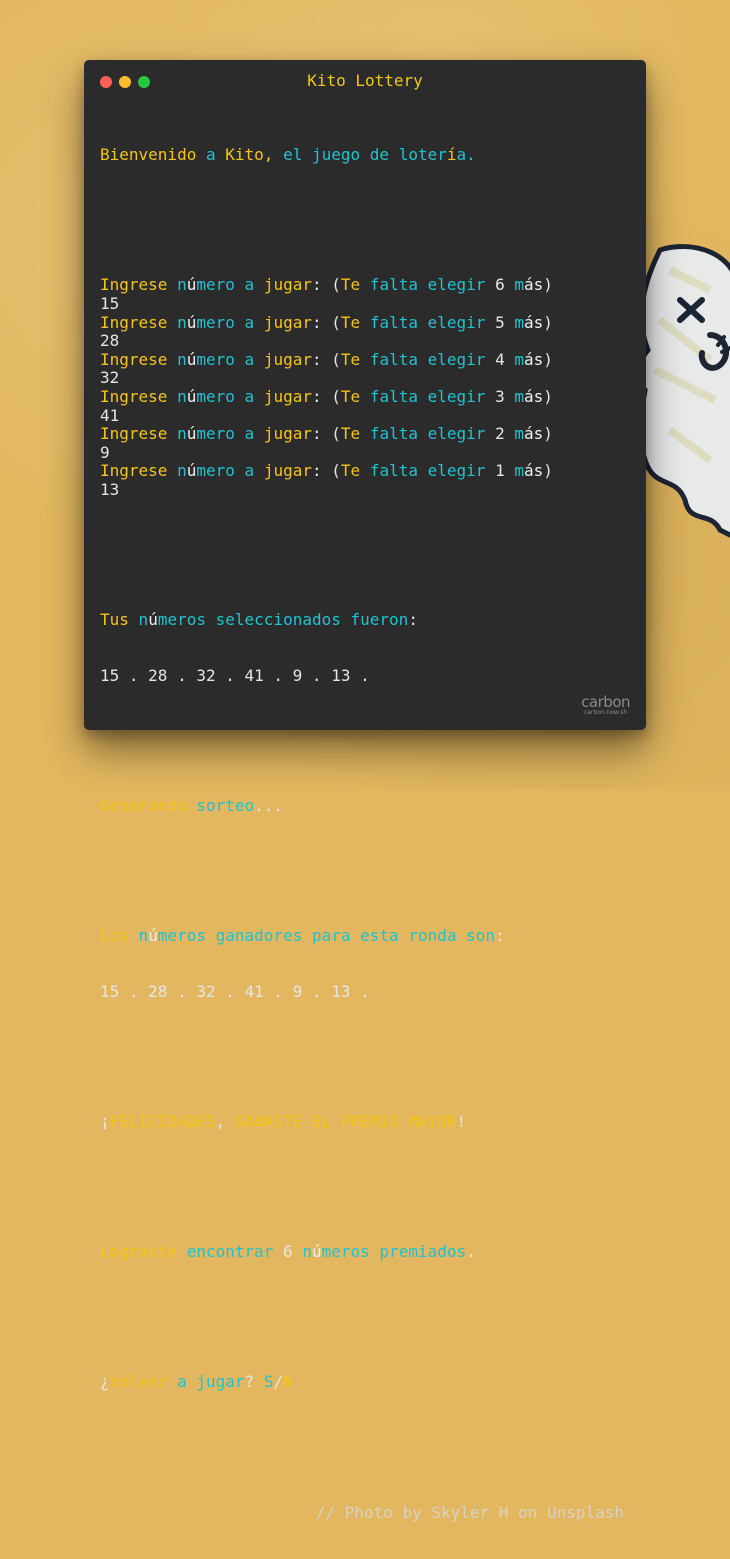 The width and height of the screenshot is (730, 1559). I want to click on carbon-url: carbon.now.sh, so click(605, 712).